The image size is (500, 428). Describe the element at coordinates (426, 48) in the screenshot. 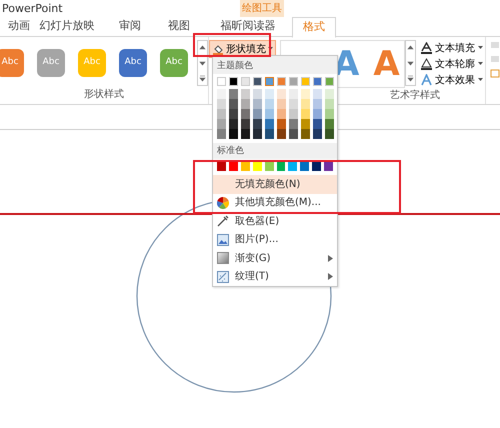

I see `text-fill-icon` at that location.